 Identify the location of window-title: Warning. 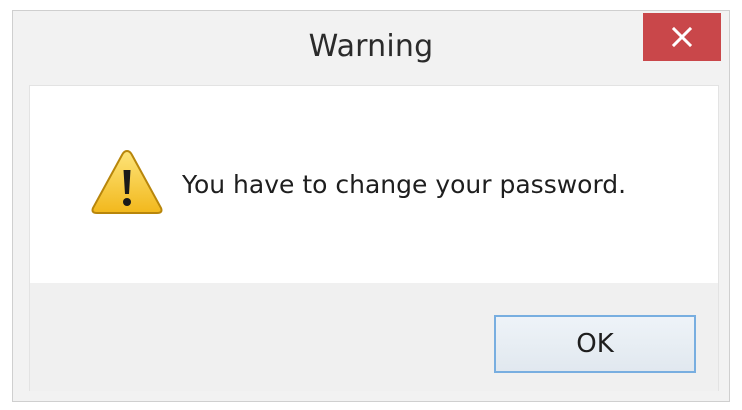
(371, 46).